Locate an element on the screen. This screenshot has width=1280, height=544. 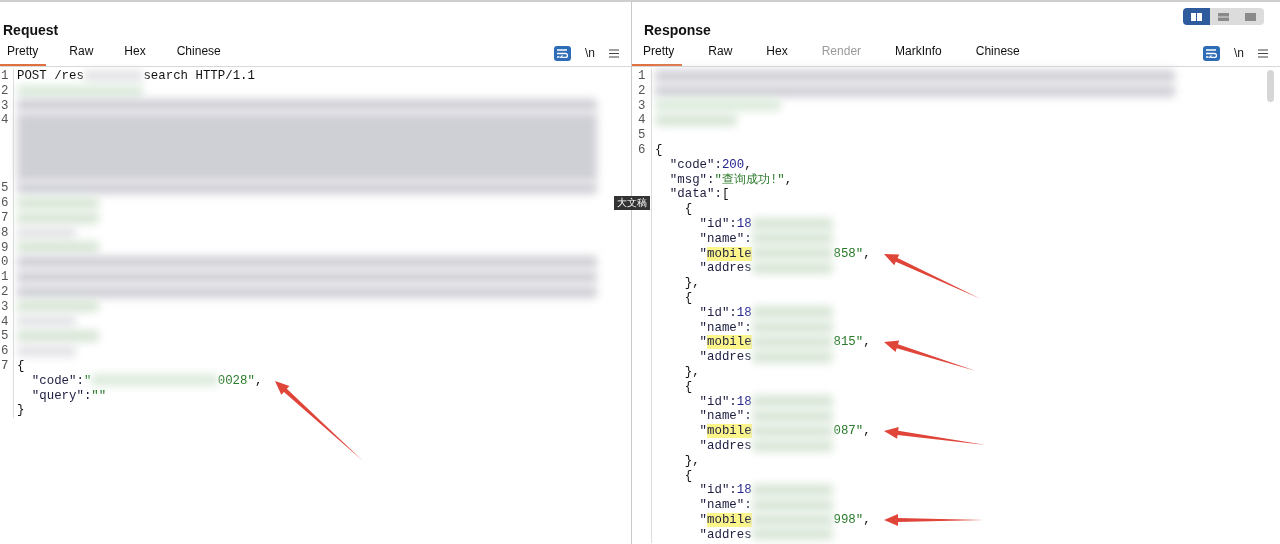
code-token: } is located at coordinates (21, 410).